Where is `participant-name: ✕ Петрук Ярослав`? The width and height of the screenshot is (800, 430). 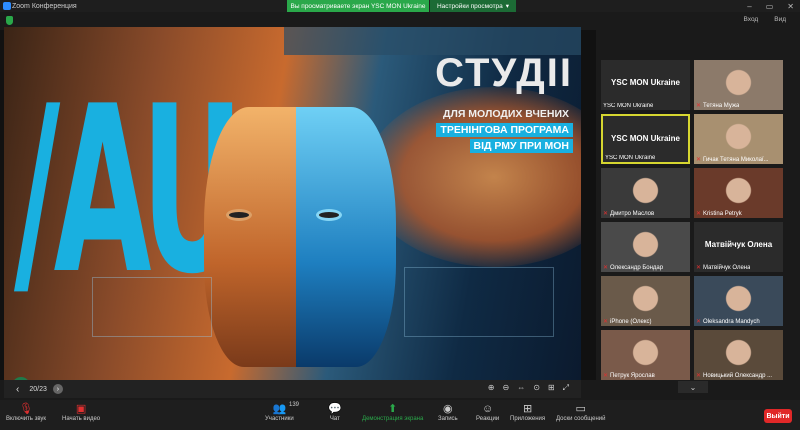
participant-name: ✕ Петрук Ярослав is located at coordinates (629, 375).